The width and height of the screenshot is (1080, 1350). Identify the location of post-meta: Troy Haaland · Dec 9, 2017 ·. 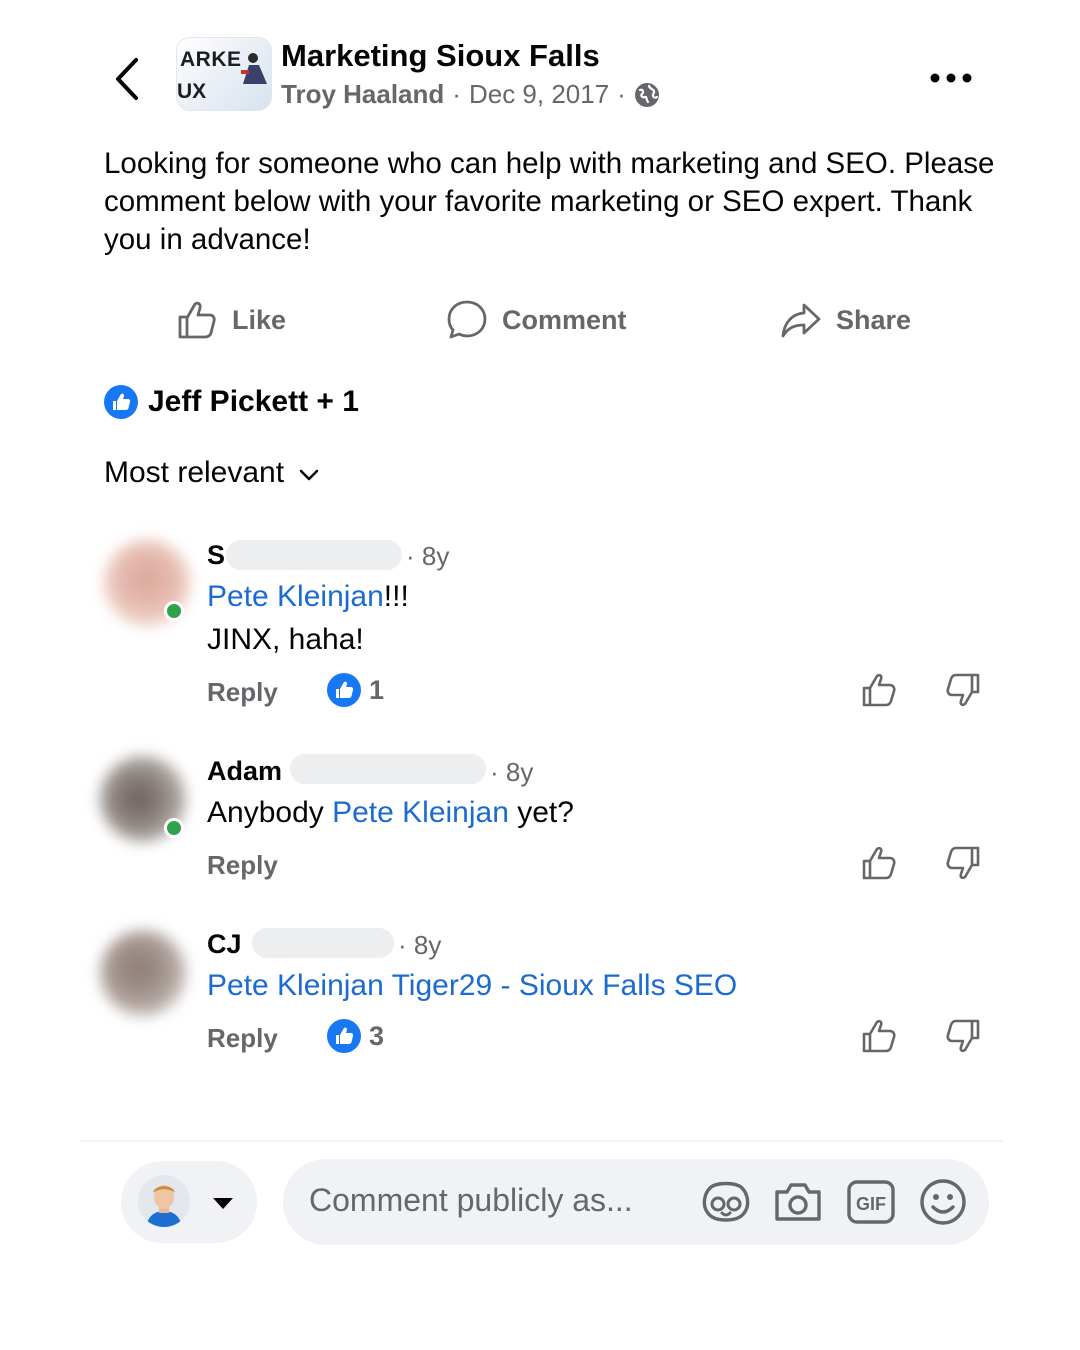
(470, 94).